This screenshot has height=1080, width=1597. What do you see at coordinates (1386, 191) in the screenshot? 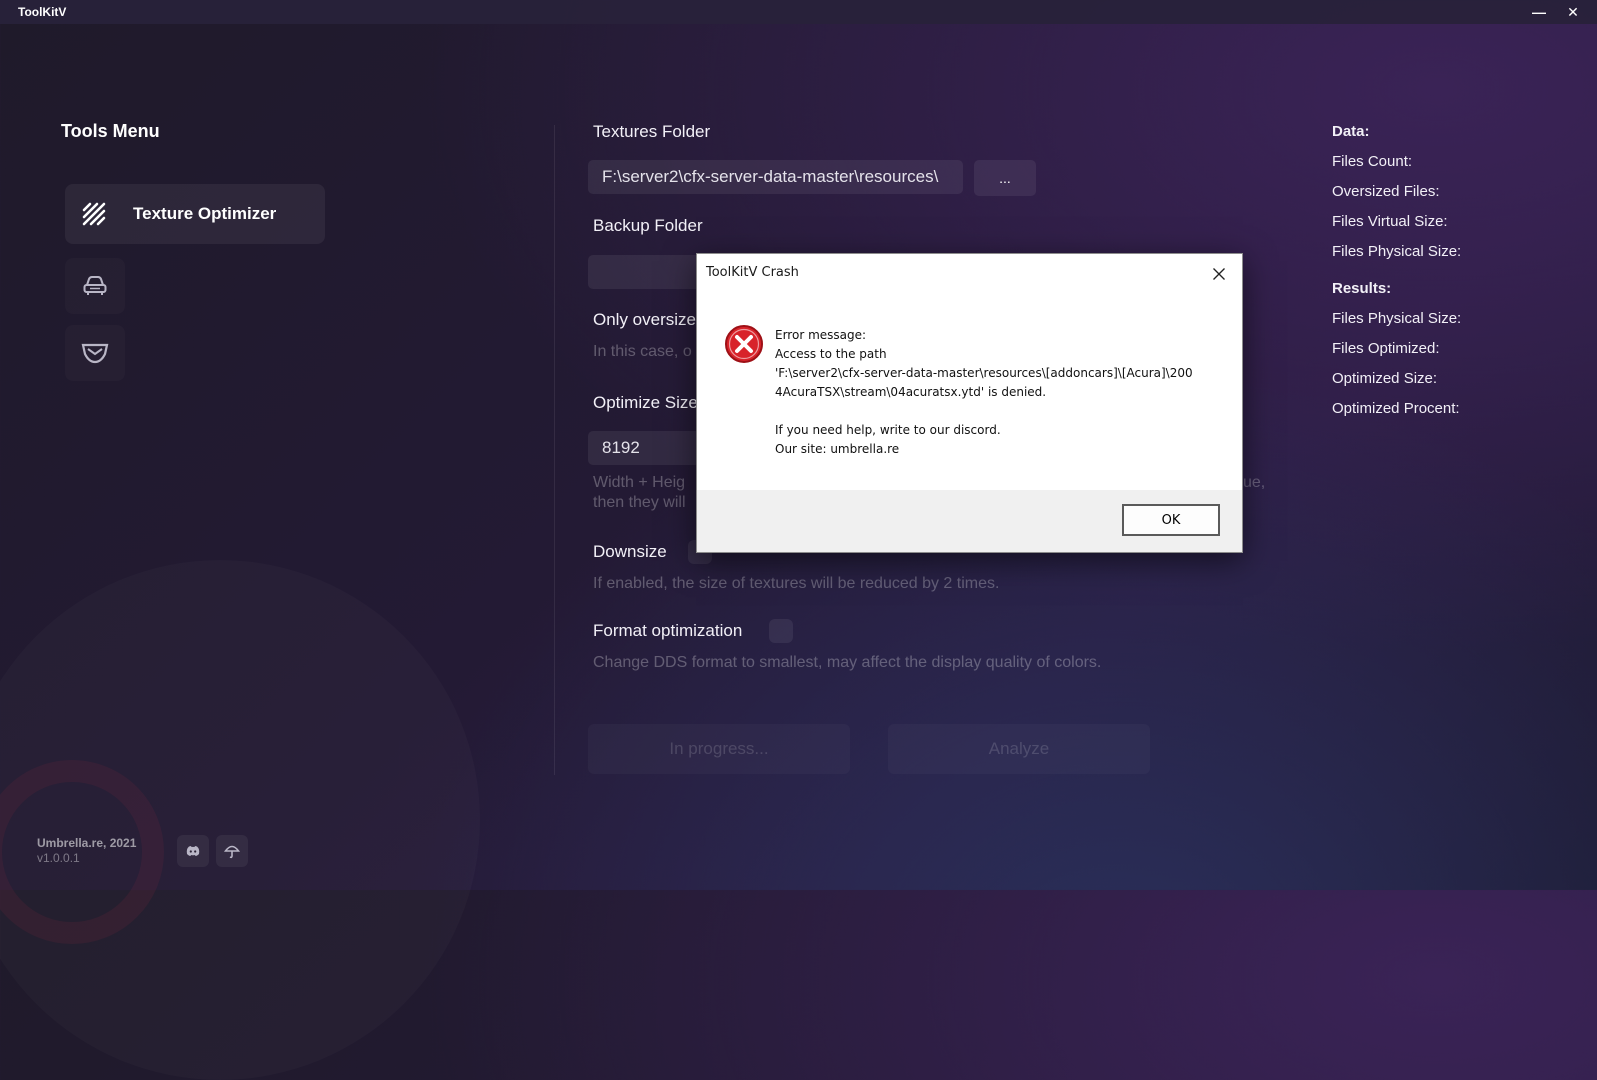
I see `stat-oversized-files: Oversized Files:` at bounding box center [1386, 191].